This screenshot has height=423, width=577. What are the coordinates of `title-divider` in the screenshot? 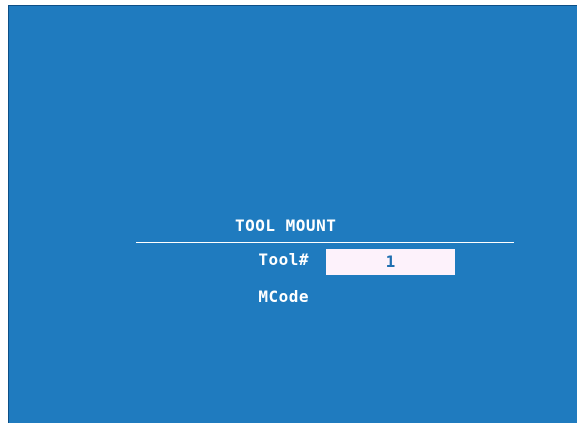 It's located at (325, 242).